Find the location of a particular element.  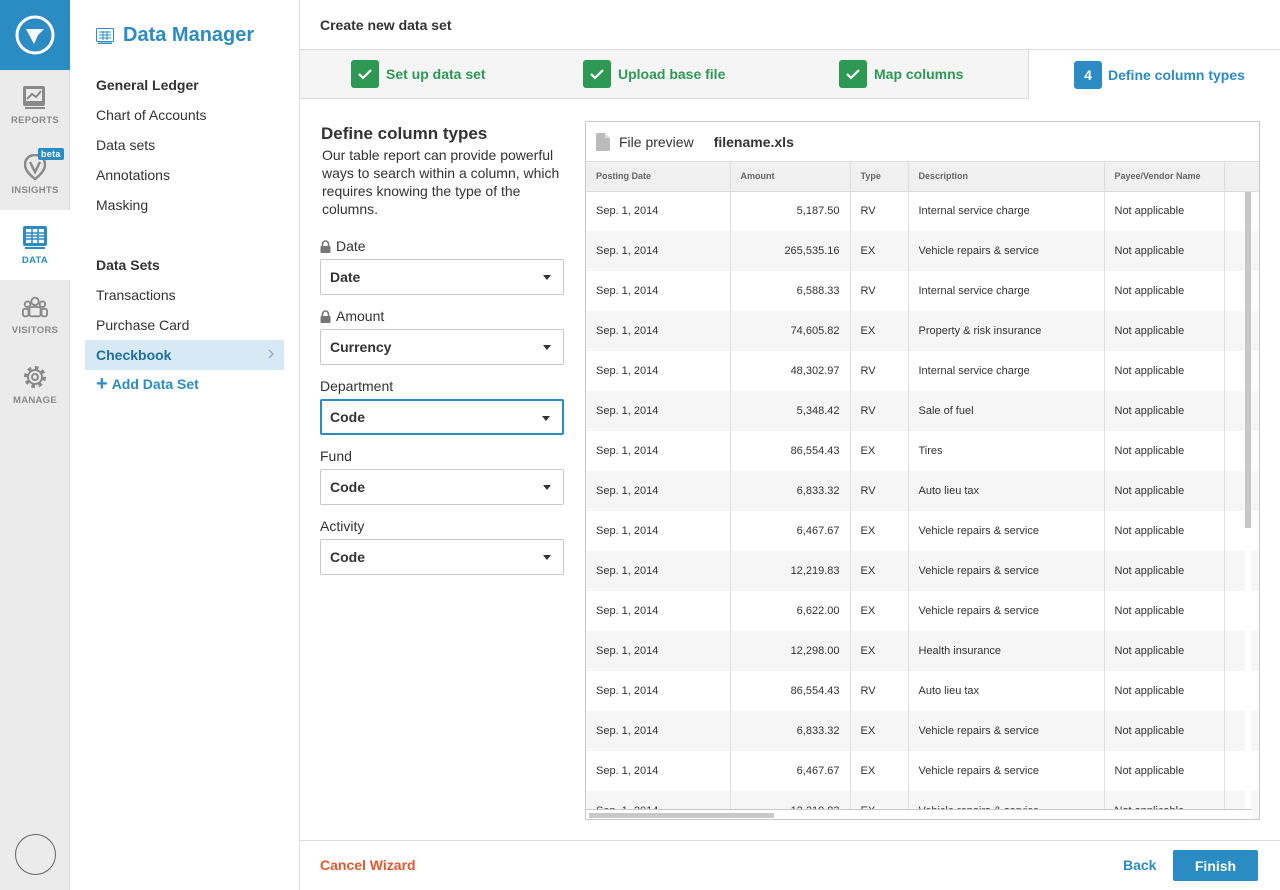

rail-item-data: DATA is located at coordinates (35, 245).